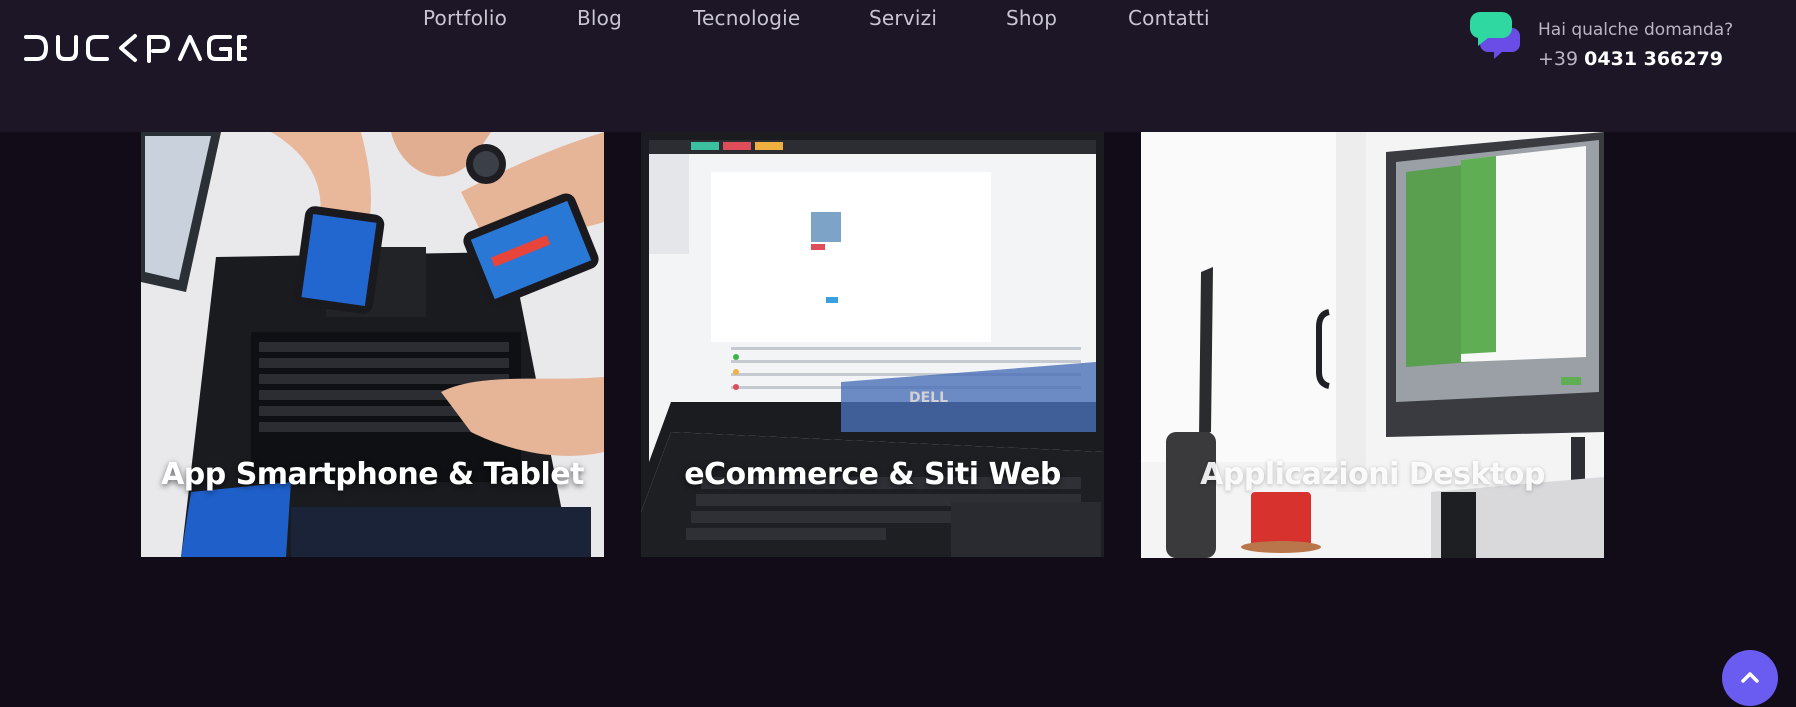 The image size is (1796, 707). Describe the element at coordinates (928, 398) in the screenshot. I see `dell-logo-icon: DELL` at that location.